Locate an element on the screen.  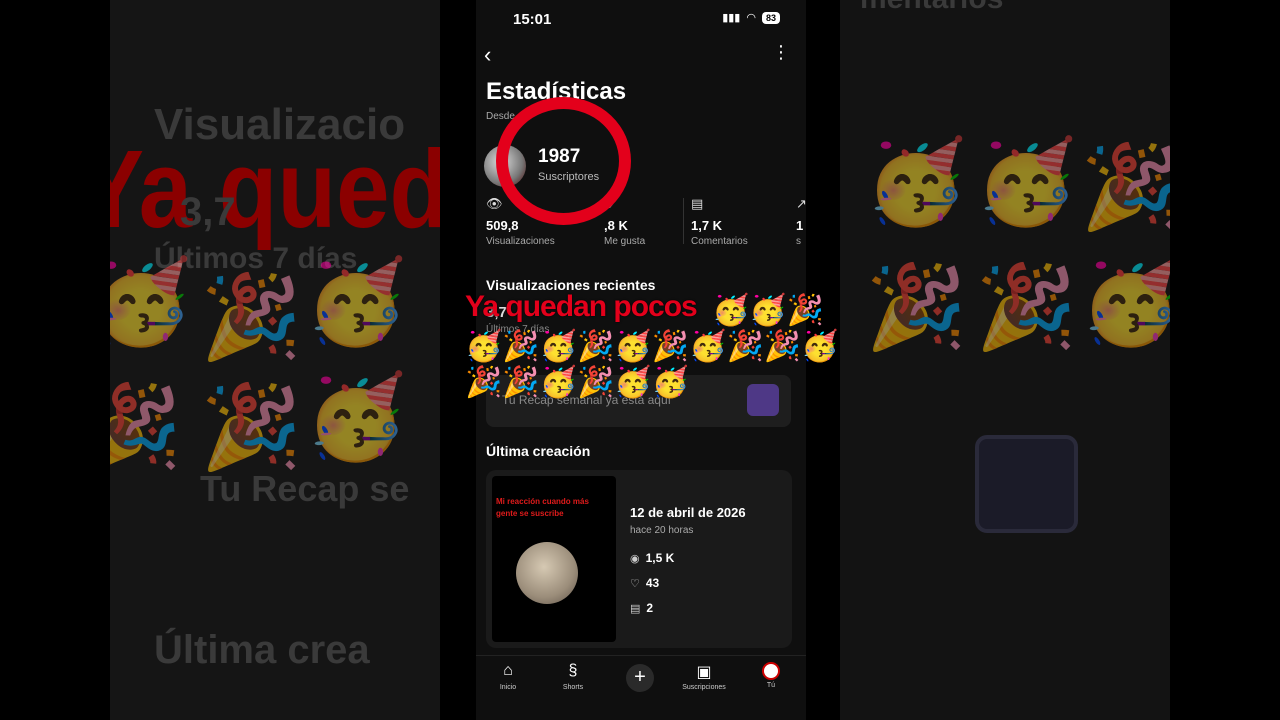
thumbnail-caption: Mi reacción cuando más gente se suscribe is located at coordinates (542, 507).